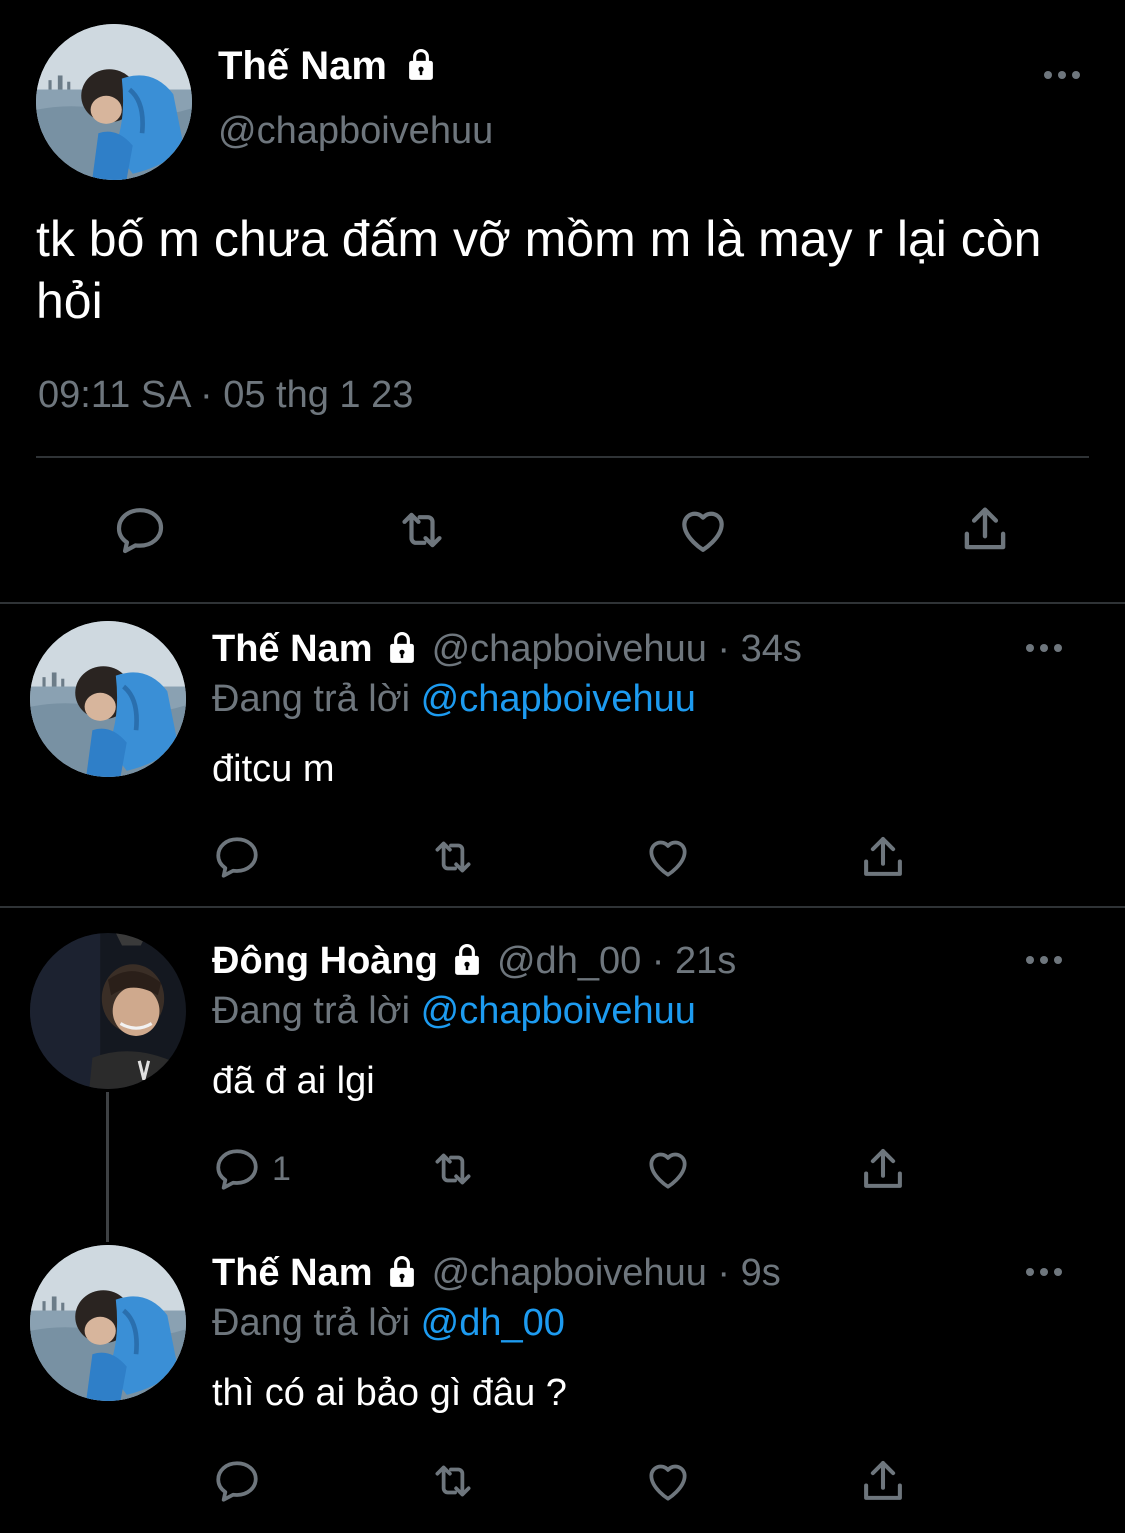 Image resolution: width=1125 pixels, height=1533 pixels. Describe the element at coordinates (293, 1081) in the screenshot. I see `reply-text: đã đ ai lgi` at that location.